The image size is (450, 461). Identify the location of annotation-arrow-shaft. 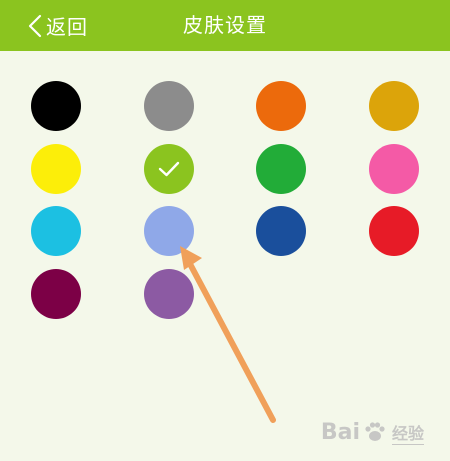
(231, 341).